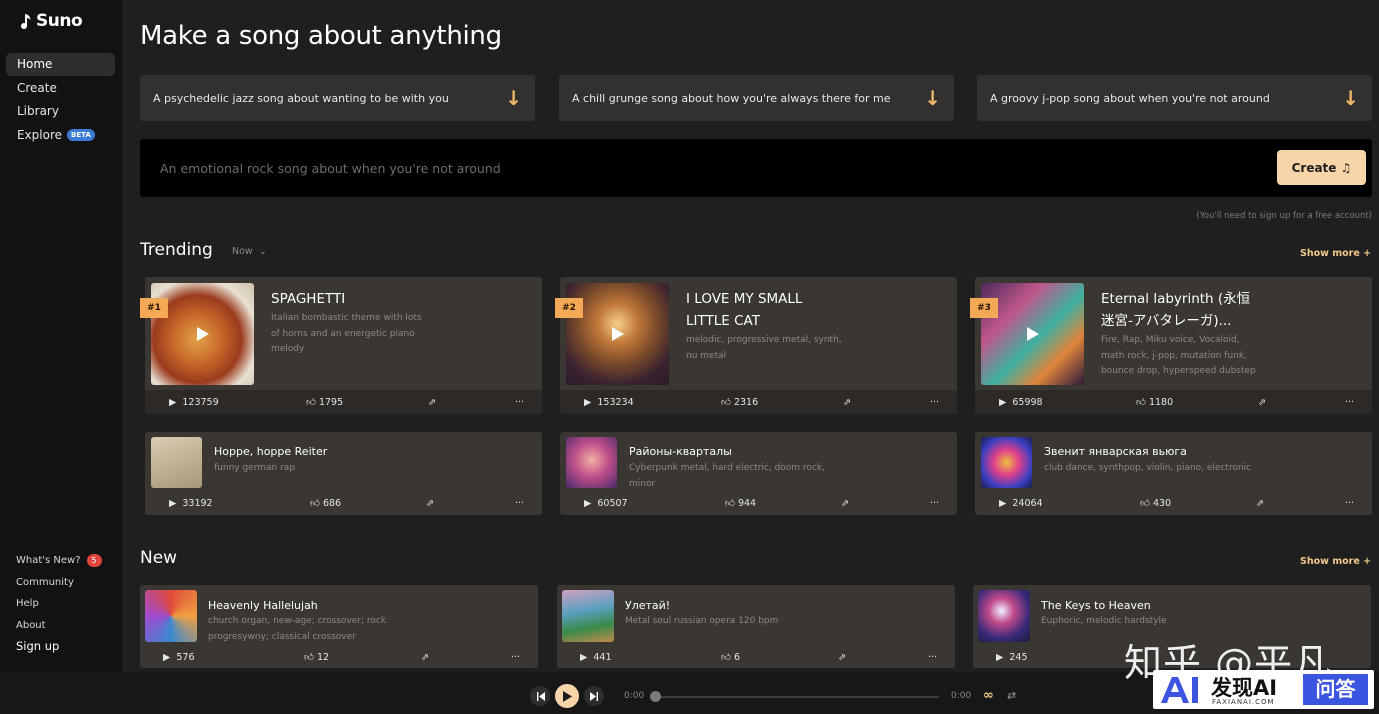 The width and height of the screenshot is (1379, 714). I want to click on arrow-down-icon: ↓, so click(932, 98).